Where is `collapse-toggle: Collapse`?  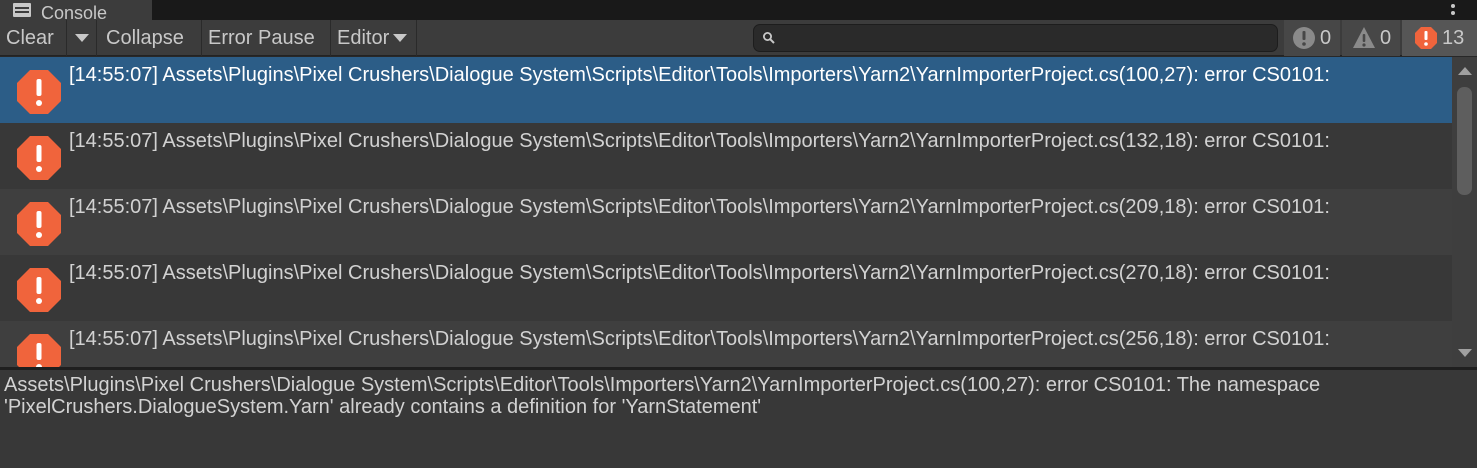
collapse-toggle: Collapse is located at coordinates (151, 38).